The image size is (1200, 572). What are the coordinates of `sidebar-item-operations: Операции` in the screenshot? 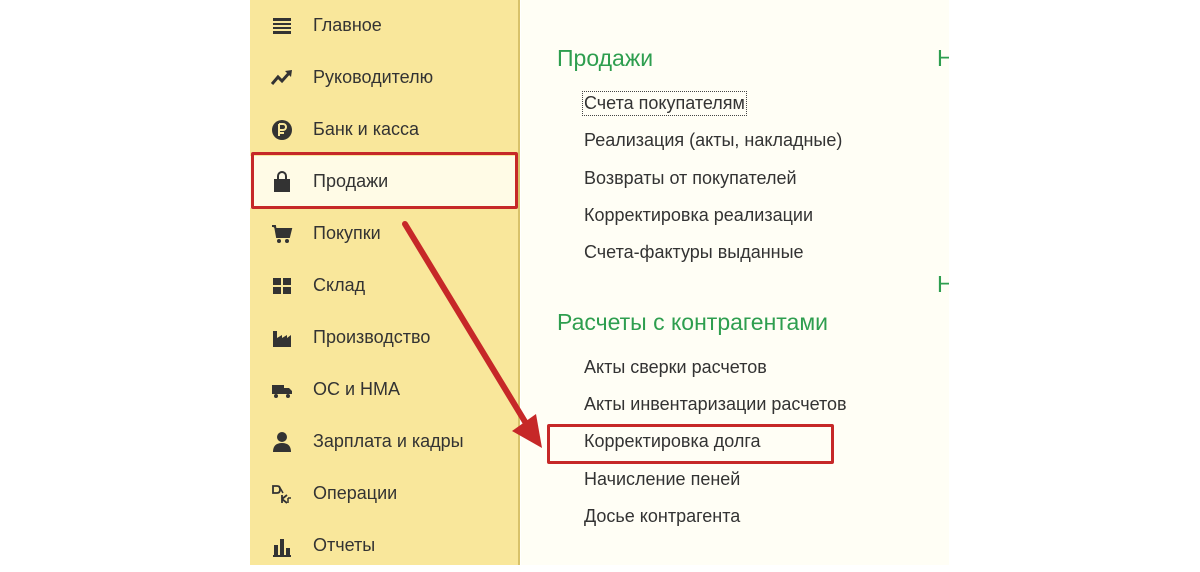 It's located at (384, 494).